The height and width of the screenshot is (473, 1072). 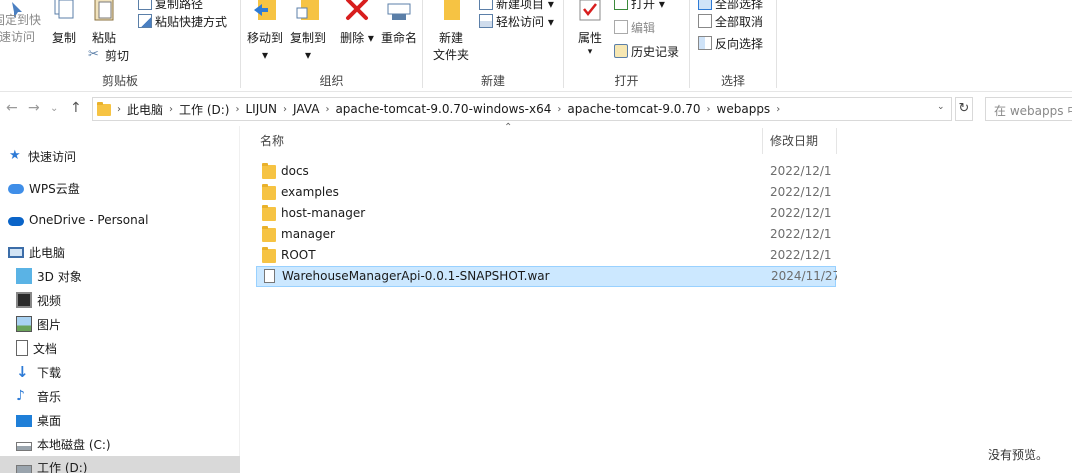 What do you see at coordinates (776, 44) in the screenshot?
I see `ribbon-separator` at bounding box center [776, 44].